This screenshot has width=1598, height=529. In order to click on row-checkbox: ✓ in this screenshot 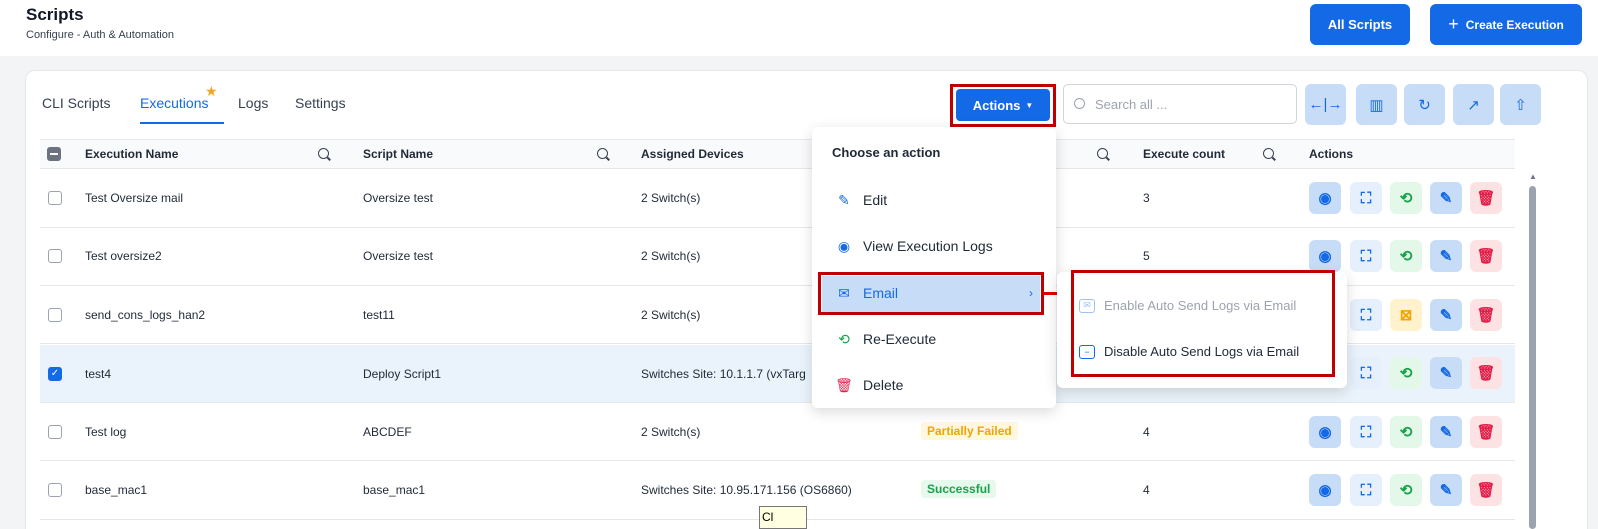, I will do `click(55, 374)`.